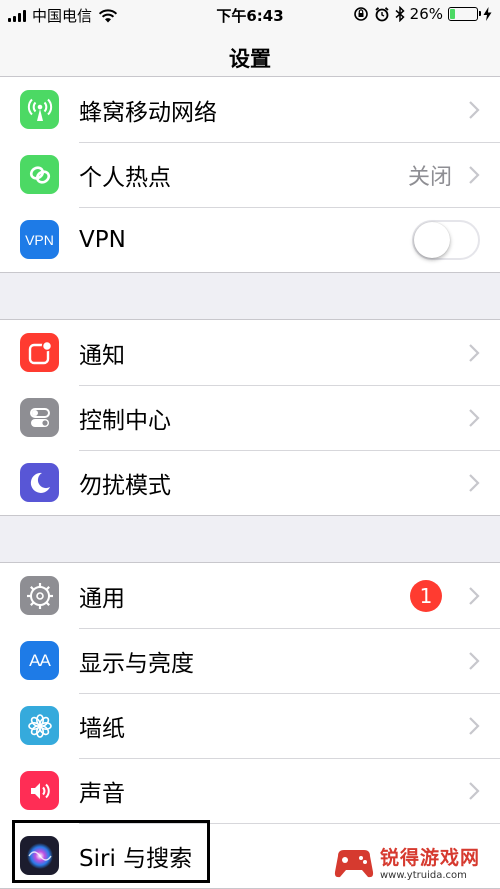  Describe the element at coordinates (39, 352) in the screenshot. I see `notifications-icon` at that location.